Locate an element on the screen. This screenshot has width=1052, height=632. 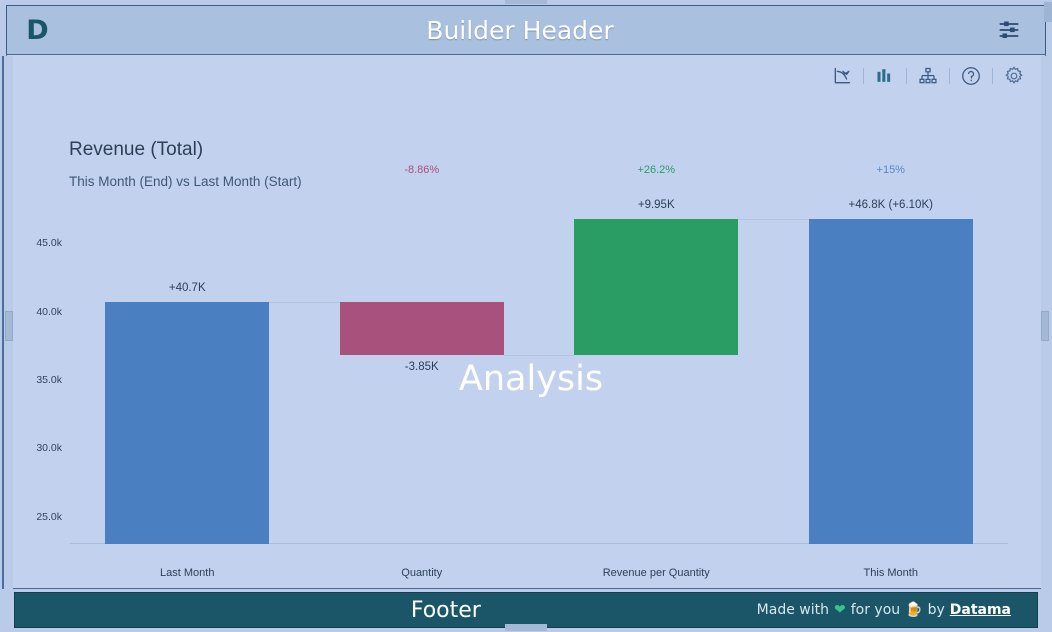
window-top-notch is located at coordinates (526, 2).